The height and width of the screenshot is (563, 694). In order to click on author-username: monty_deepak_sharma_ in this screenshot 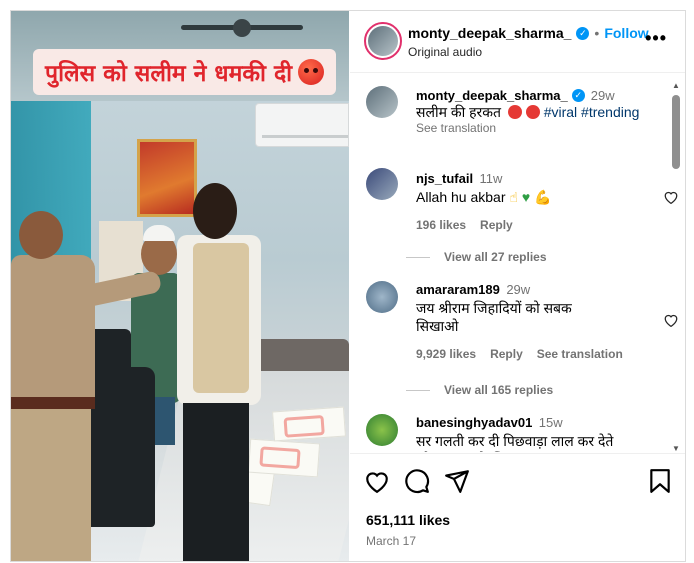, I will do `click(489, 33)`.